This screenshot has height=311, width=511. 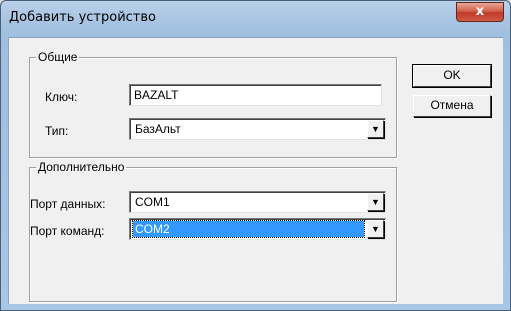 What do you see at coordinates (61, 97) in the screenshot?
I see `key-label: Ключ:` at bounding box center [61, 97].